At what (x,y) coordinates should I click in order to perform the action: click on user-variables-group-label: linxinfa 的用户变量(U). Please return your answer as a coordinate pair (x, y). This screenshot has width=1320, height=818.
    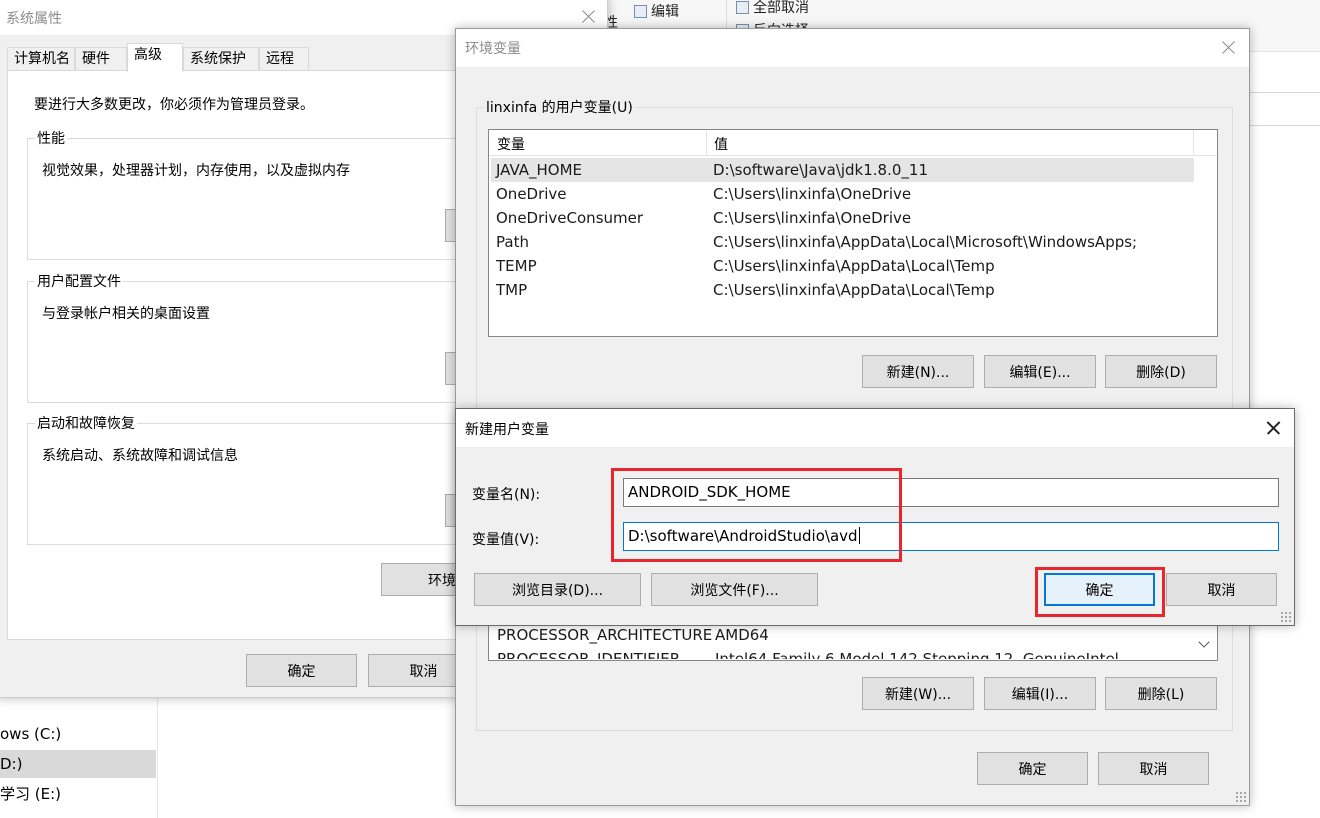
    Looking at the image, I should click on (559, 107).